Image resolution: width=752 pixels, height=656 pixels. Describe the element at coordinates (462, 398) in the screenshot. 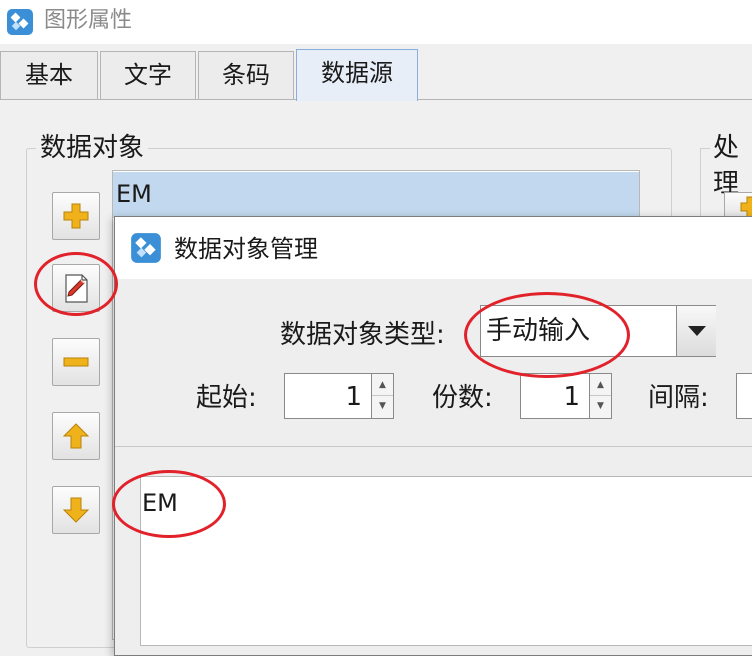

I see `copies-label: 份数:` at that location.